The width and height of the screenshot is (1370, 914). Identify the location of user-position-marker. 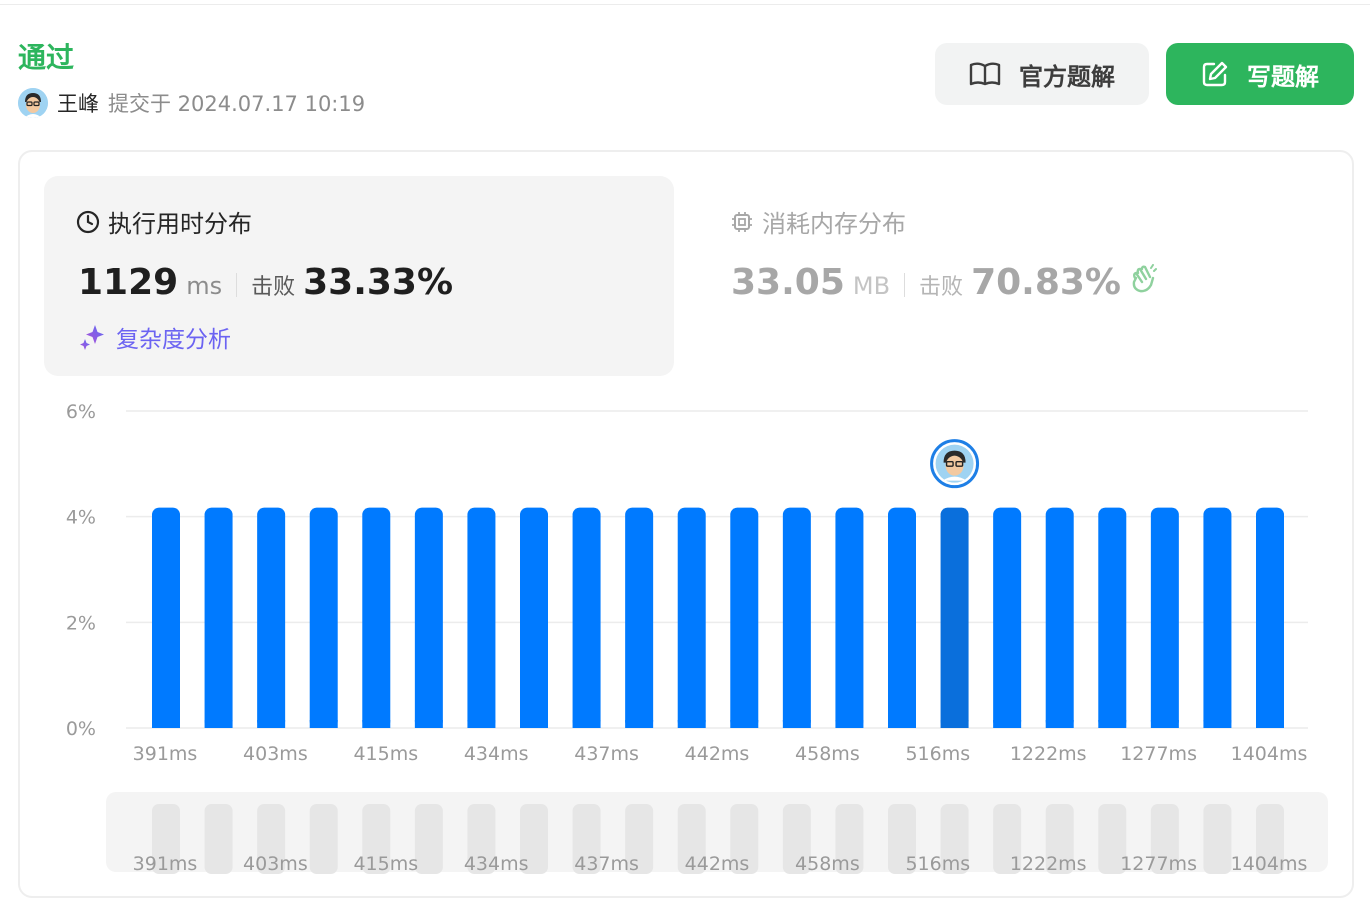
(955, 464).